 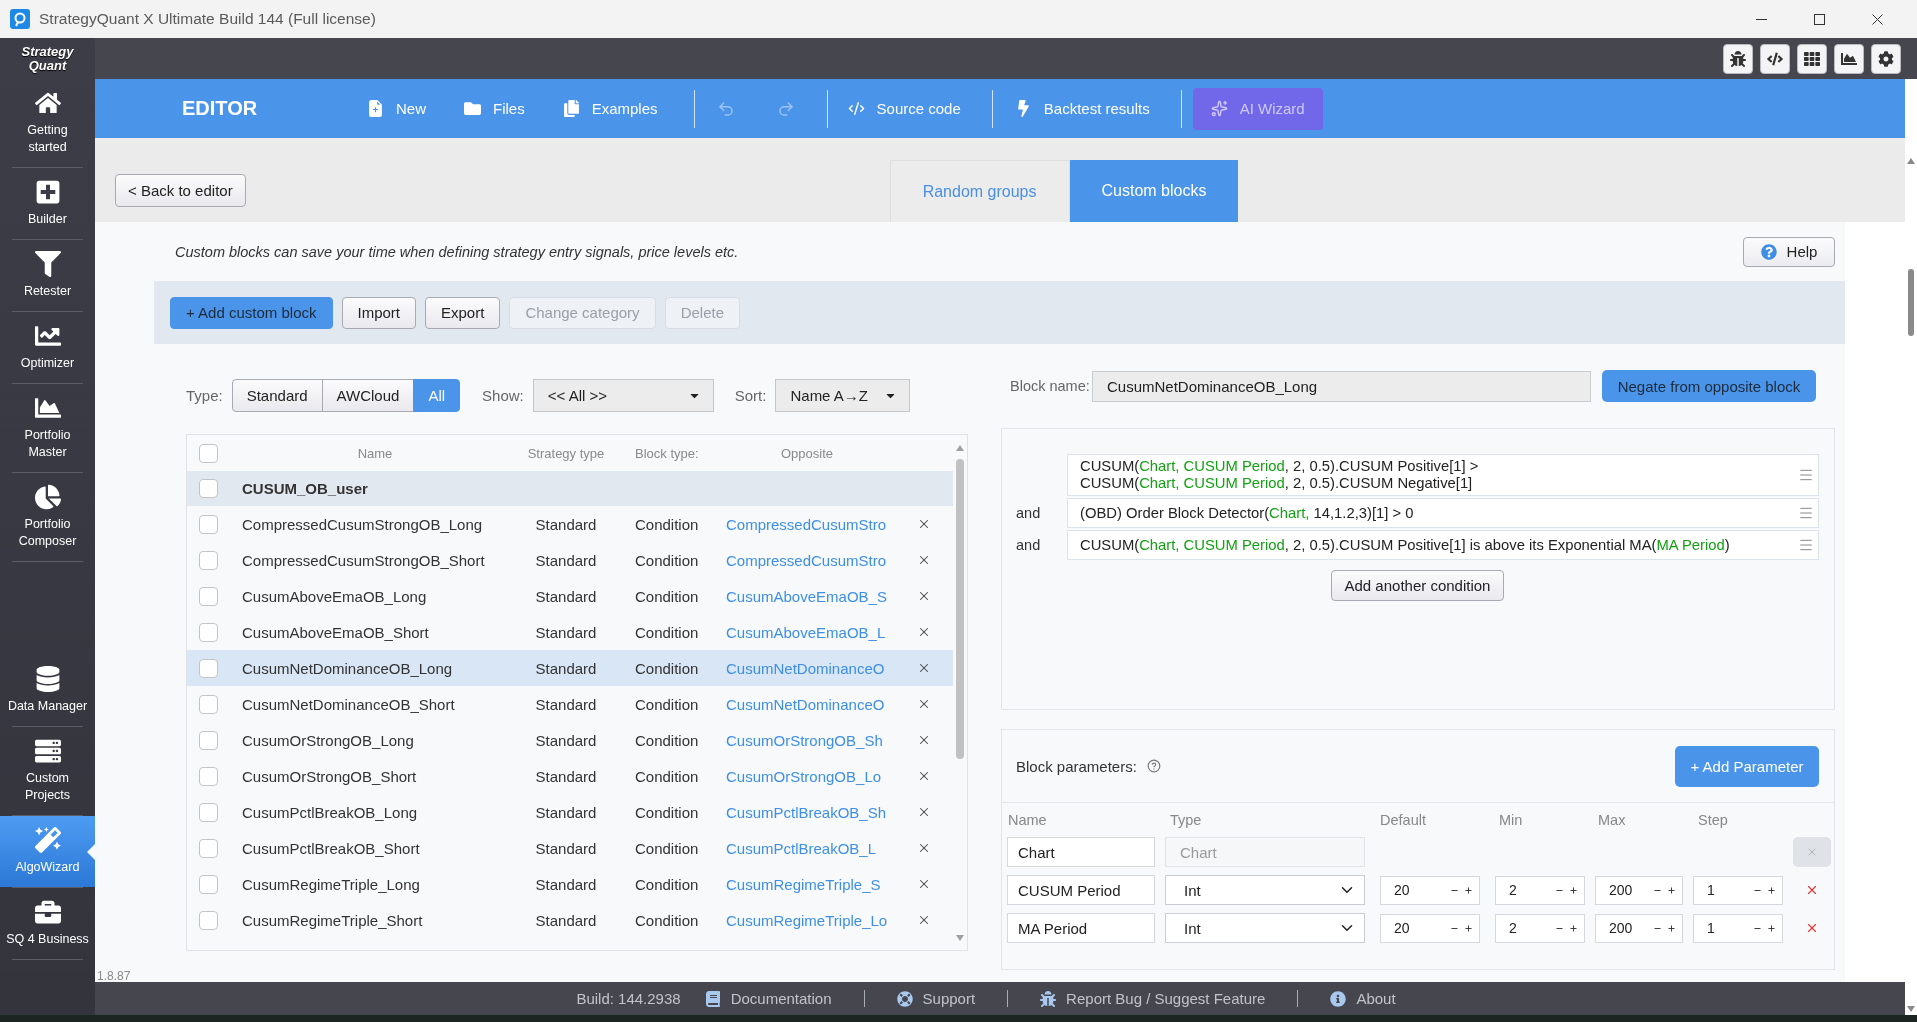 I want to click on close-icon, so click(x=1877, y=19).